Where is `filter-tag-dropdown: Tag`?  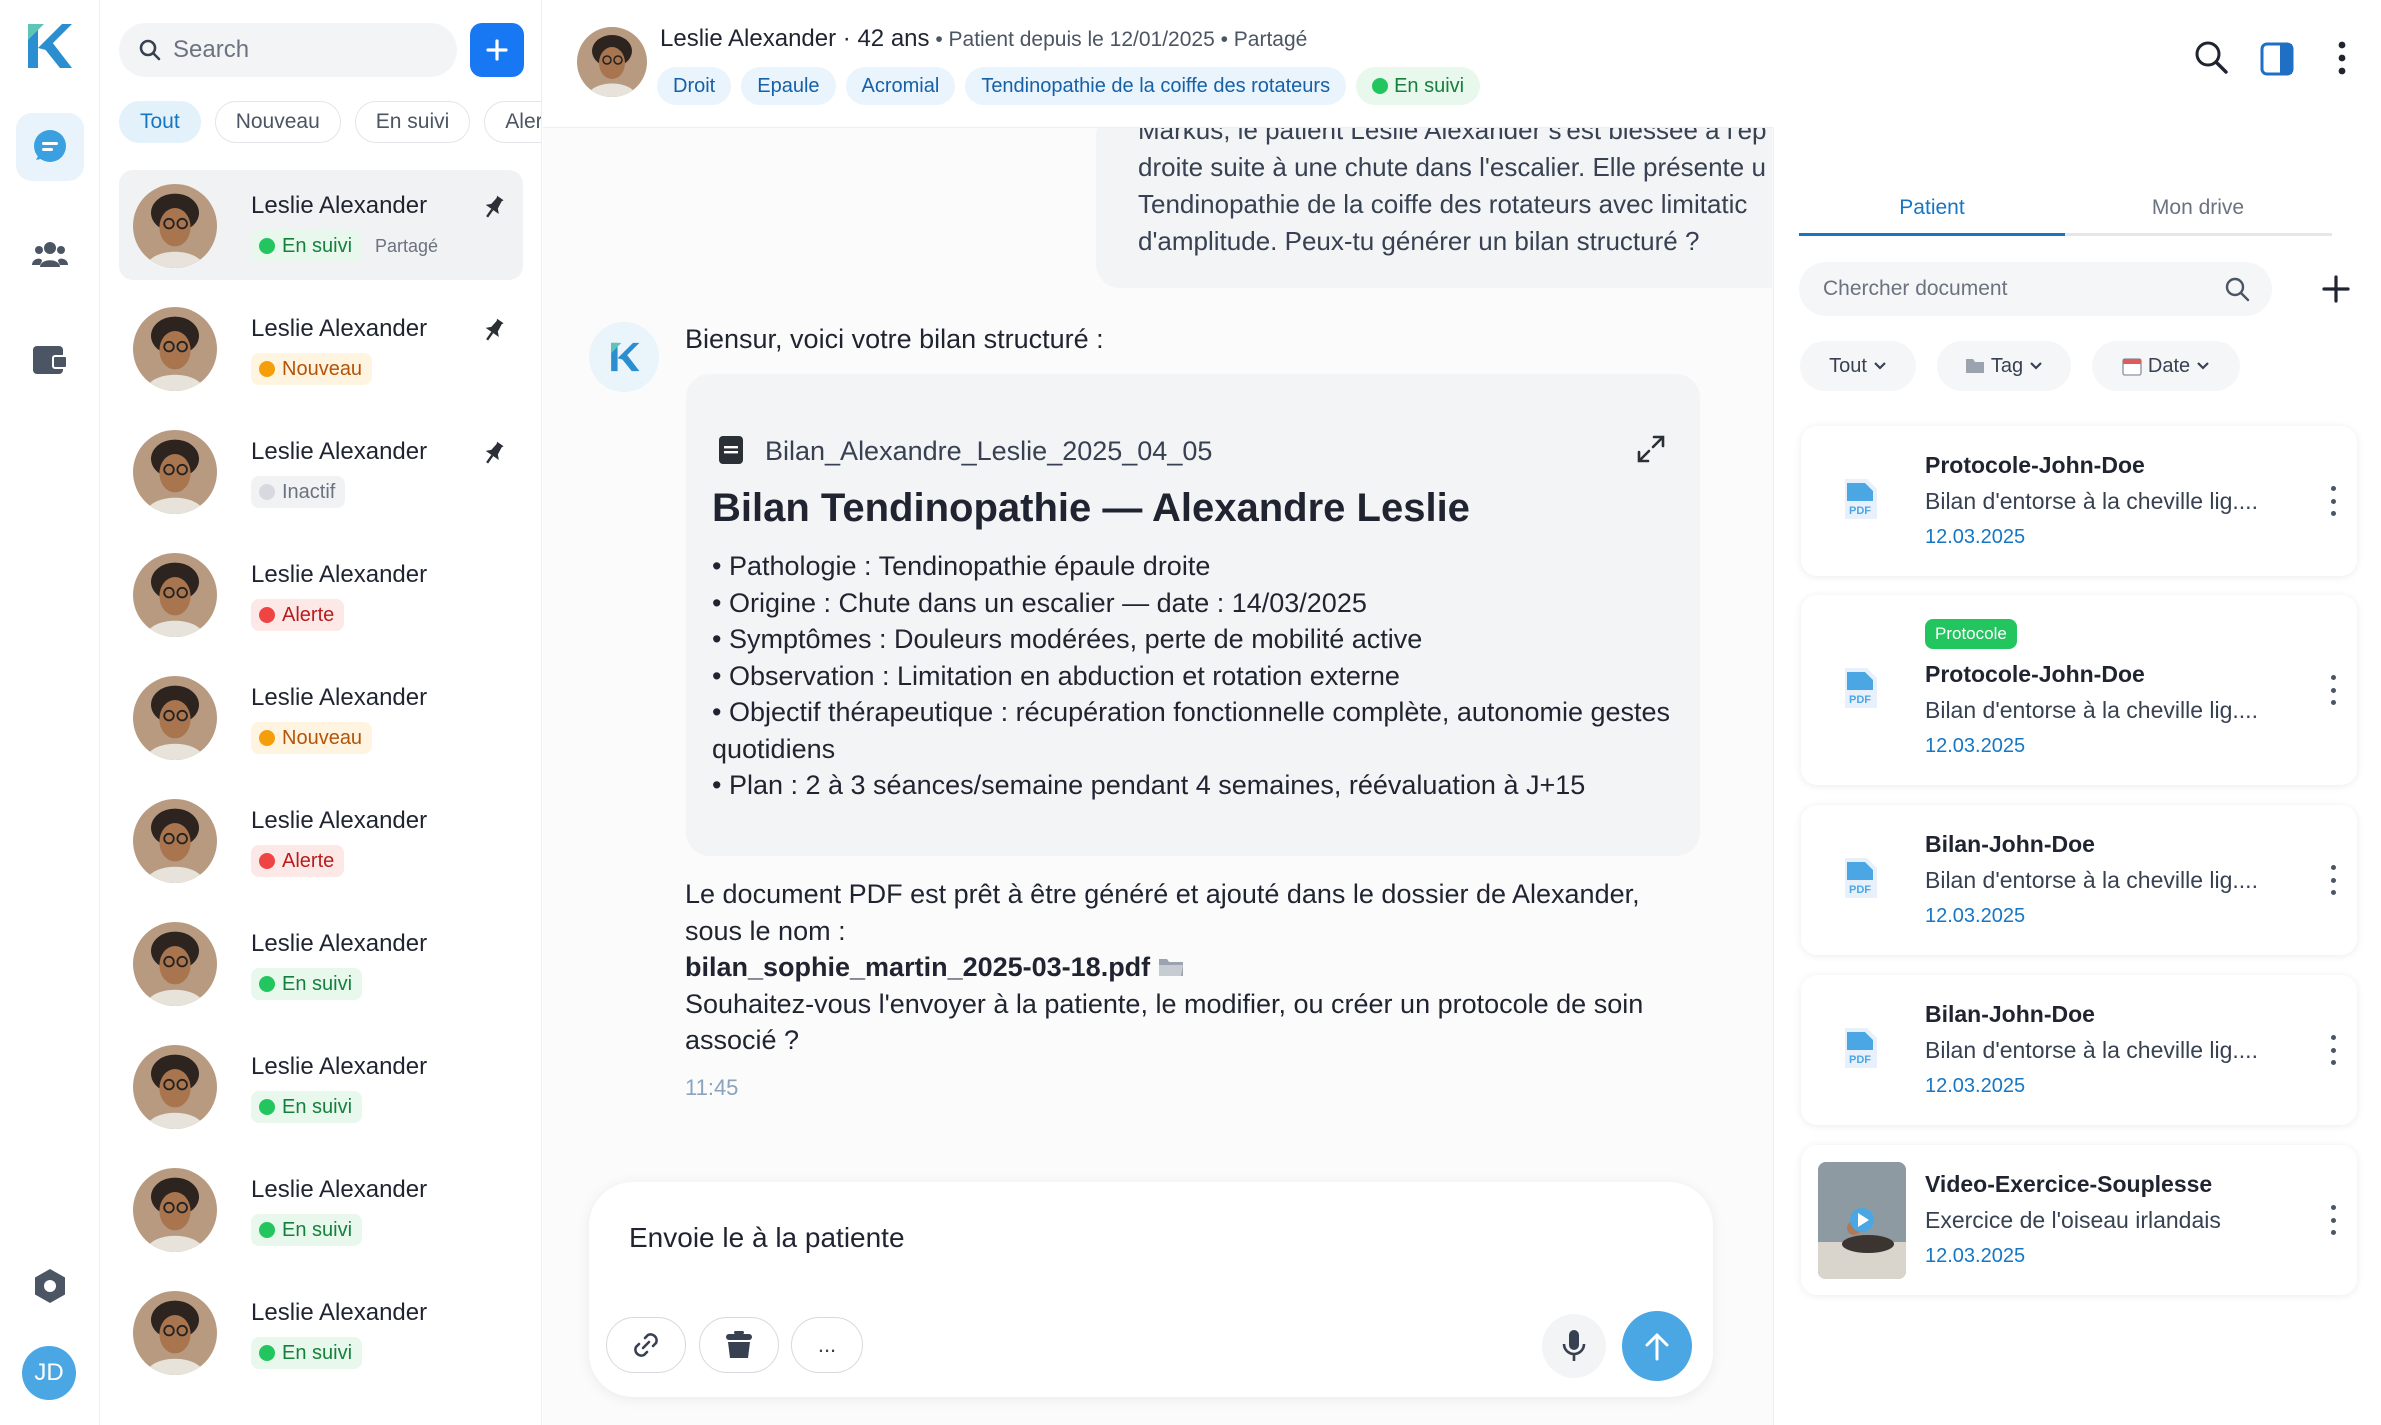
filter-tag-dropdown: Tag is located at coordinates (2004, 366).